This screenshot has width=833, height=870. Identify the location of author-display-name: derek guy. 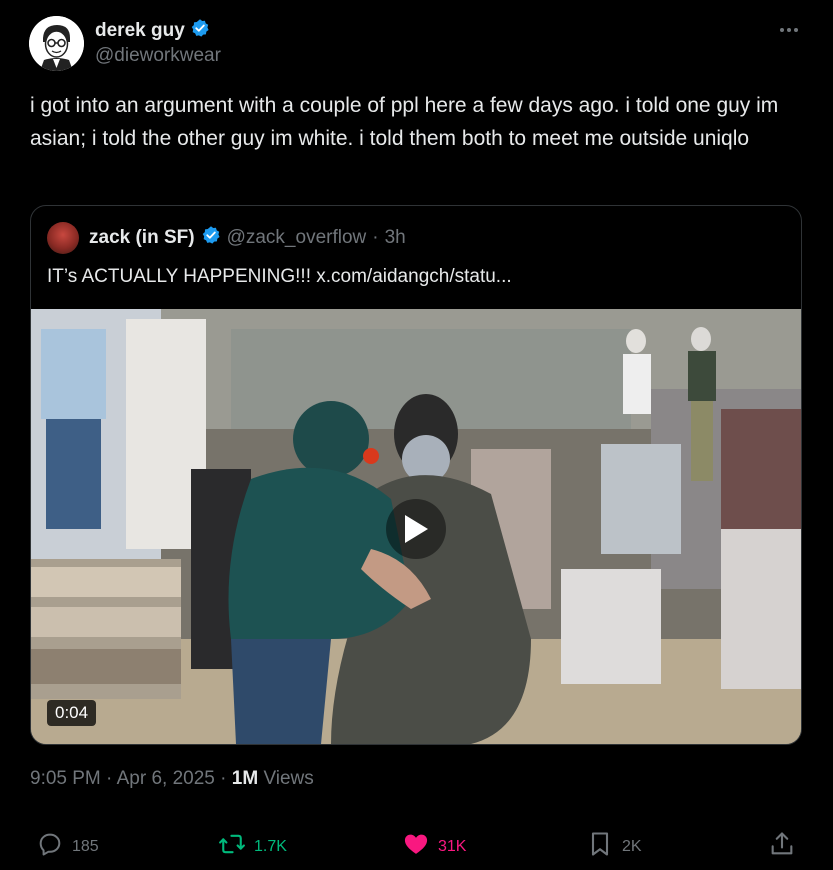
(140, 31).